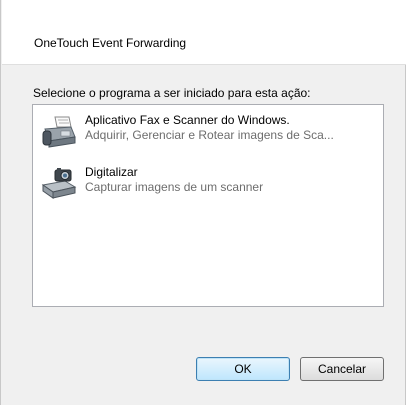  I want to click on dialog-title: OneTouch Event Forwarding, so click(110, 43).